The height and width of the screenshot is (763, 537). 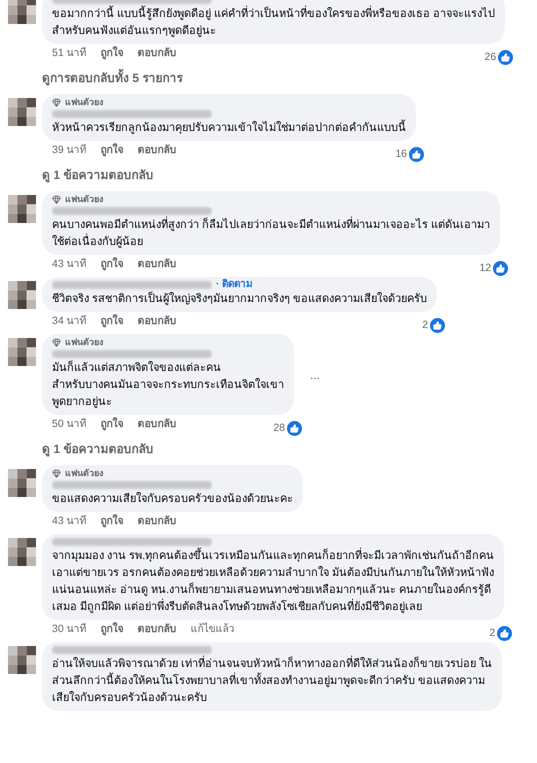 What do you see at coordinates (69, 425) in the screenshot?
I see `comment-time: 50 นาที` at bounding box center [69, 425].